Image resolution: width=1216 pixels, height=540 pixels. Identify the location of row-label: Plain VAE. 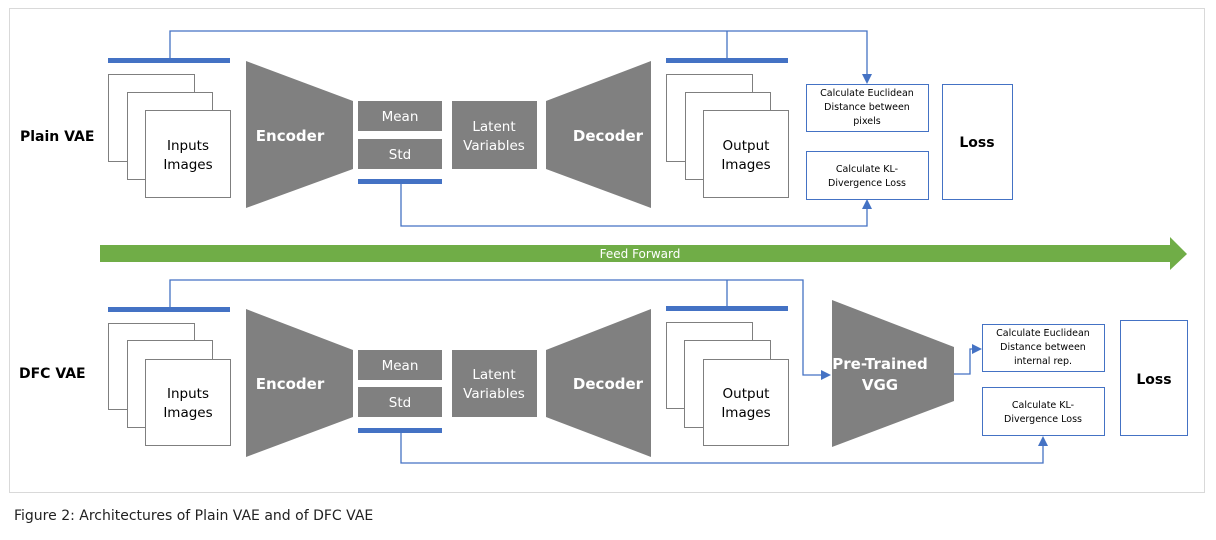
(57, 137).